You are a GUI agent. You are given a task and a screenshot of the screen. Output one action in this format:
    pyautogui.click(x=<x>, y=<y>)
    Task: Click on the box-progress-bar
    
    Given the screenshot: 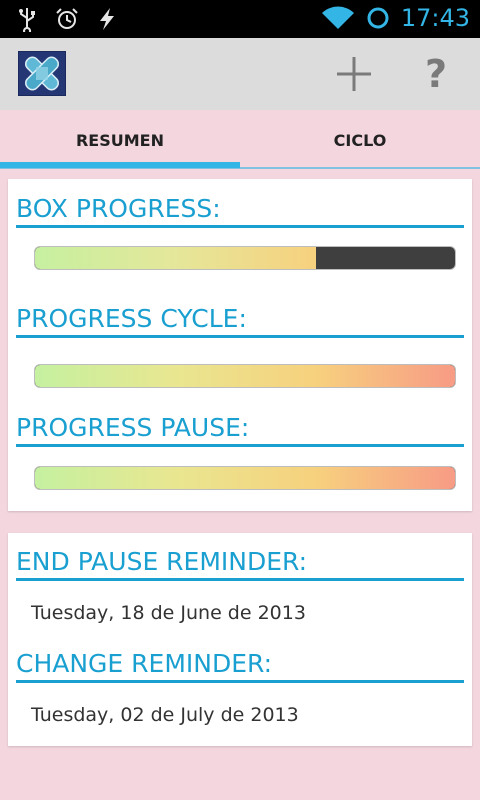 What is the action you would take?
    pyautogui.click(x=245, y=258)
    